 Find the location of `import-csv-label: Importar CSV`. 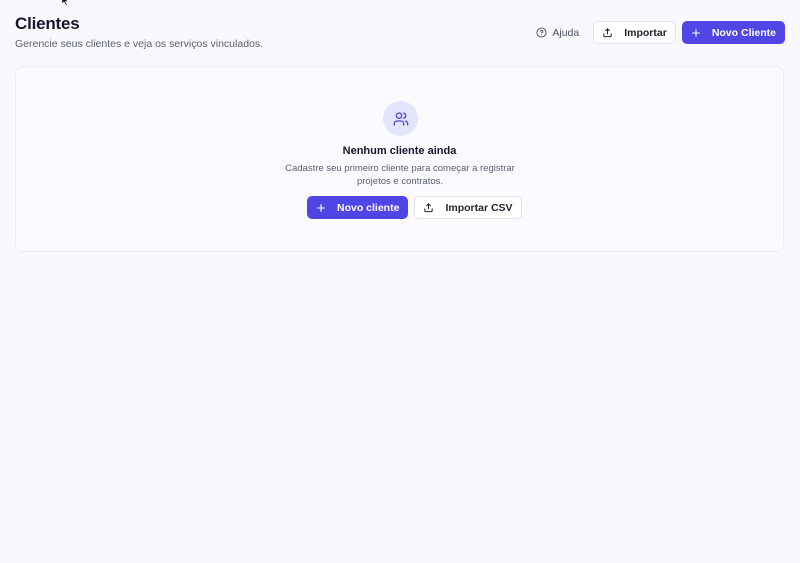

import-csv-label: Importar CSV is located at coordinates (479, 207).